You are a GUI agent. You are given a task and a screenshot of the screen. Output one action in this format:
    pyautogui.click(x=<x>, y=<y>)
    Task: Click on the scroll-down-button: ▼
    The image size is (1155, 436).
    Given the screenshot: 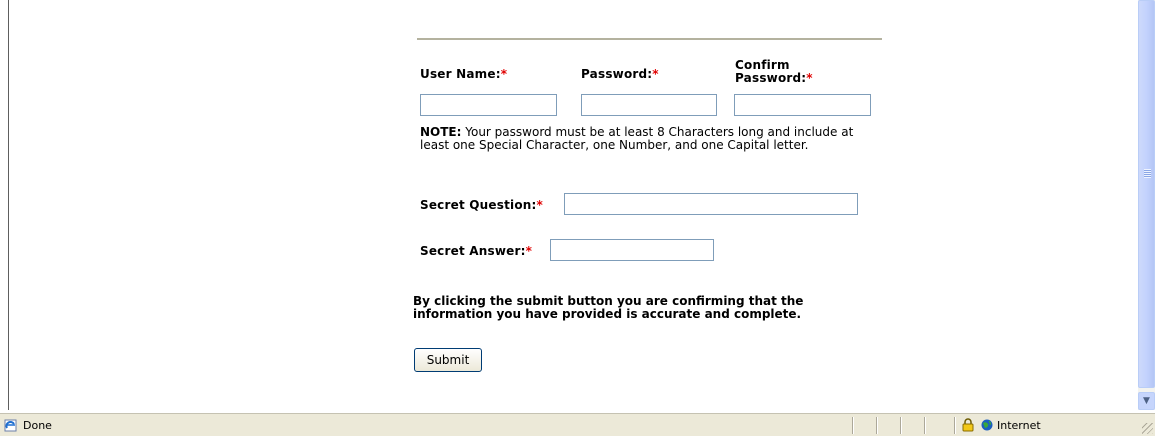 What is the action you would take?
    pyautogui.click(x=1146, y=401)
    